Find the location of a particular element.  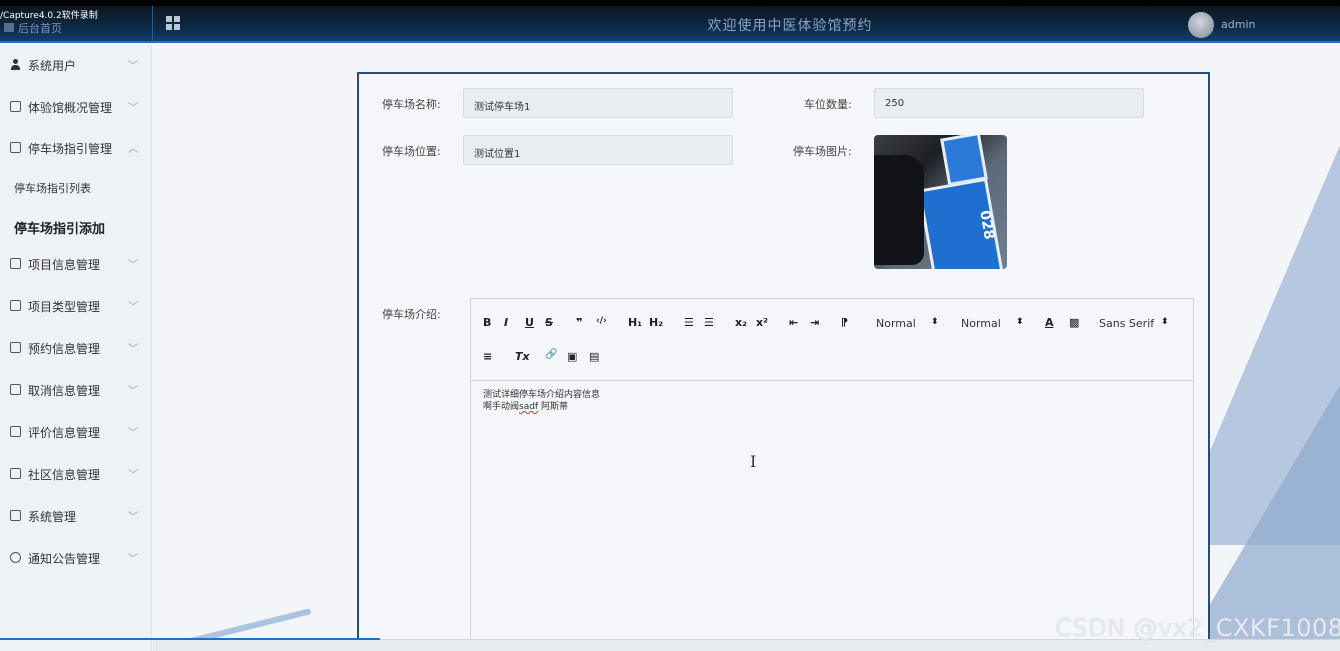

sidebar-item-system-manage: 系统管理 ﹀ is located at coordinates (76, 516).